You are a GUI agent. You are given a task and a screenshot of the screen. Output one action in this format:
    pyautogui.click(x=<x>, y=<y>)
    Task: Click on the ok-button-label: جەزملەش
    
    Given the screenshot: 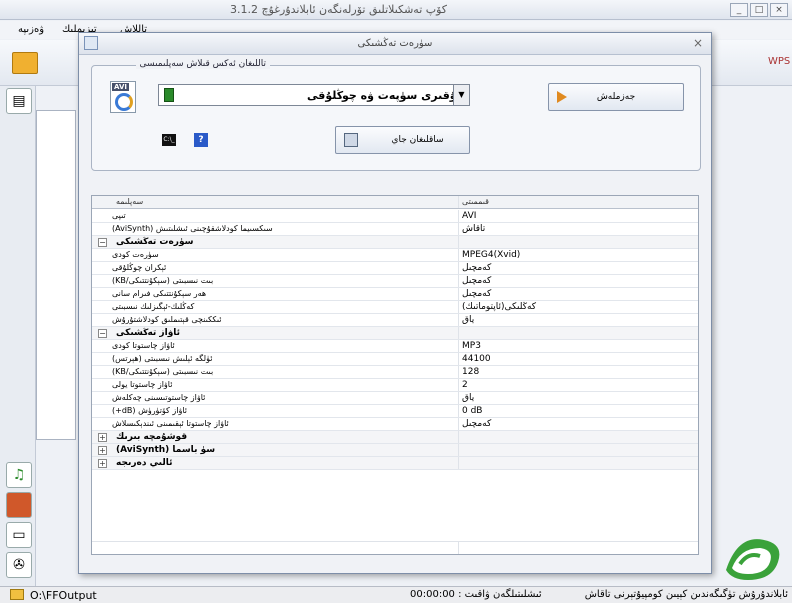 What is the action you would take?
    pyautogui.click(x=616, y=97)
    